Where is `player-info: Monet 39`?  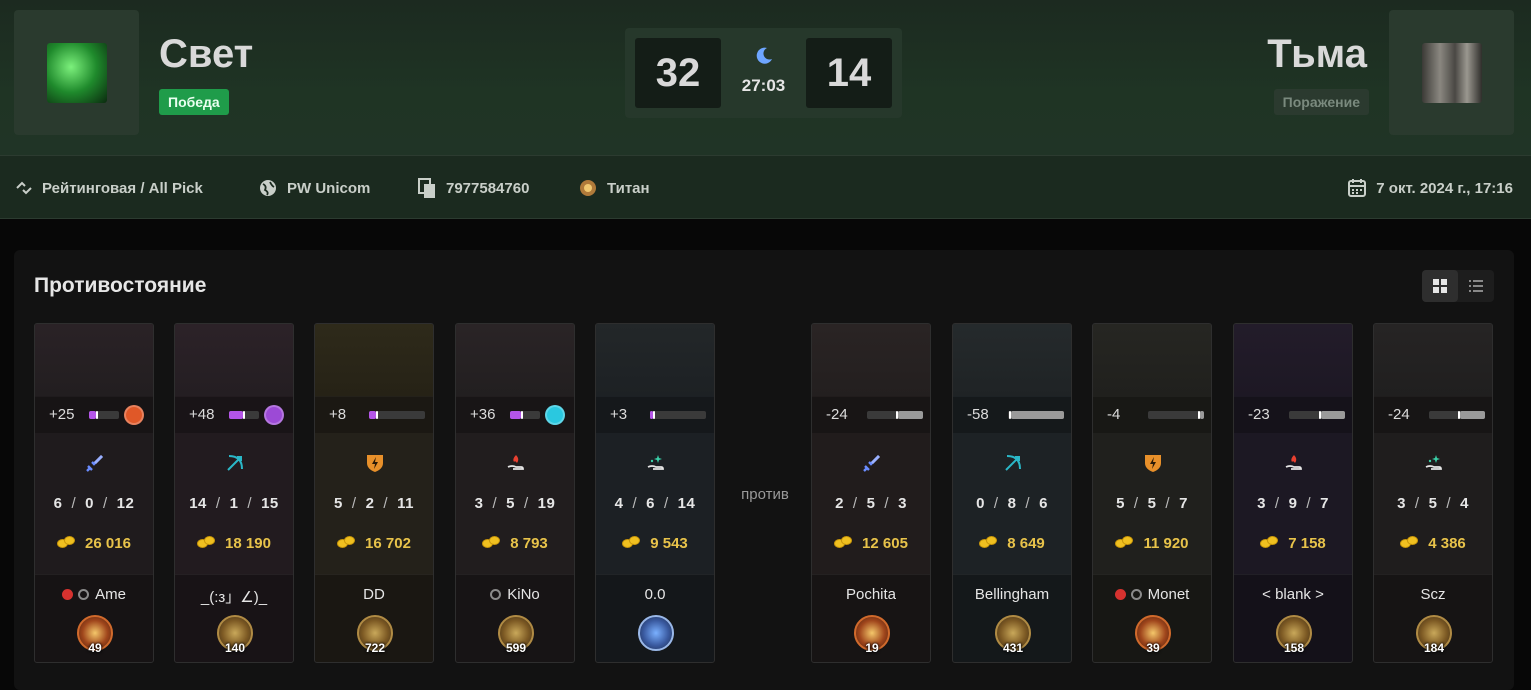 player-info: Monet 39 is located at coordinates (1152, 618).